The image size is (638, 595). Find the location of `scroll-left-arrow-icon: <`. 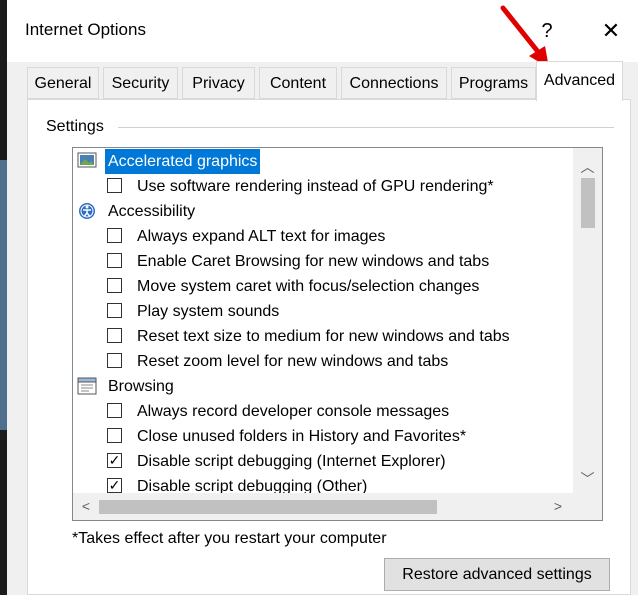

scroll-left-arrow-icon: < is located at coordinates (86, 506).